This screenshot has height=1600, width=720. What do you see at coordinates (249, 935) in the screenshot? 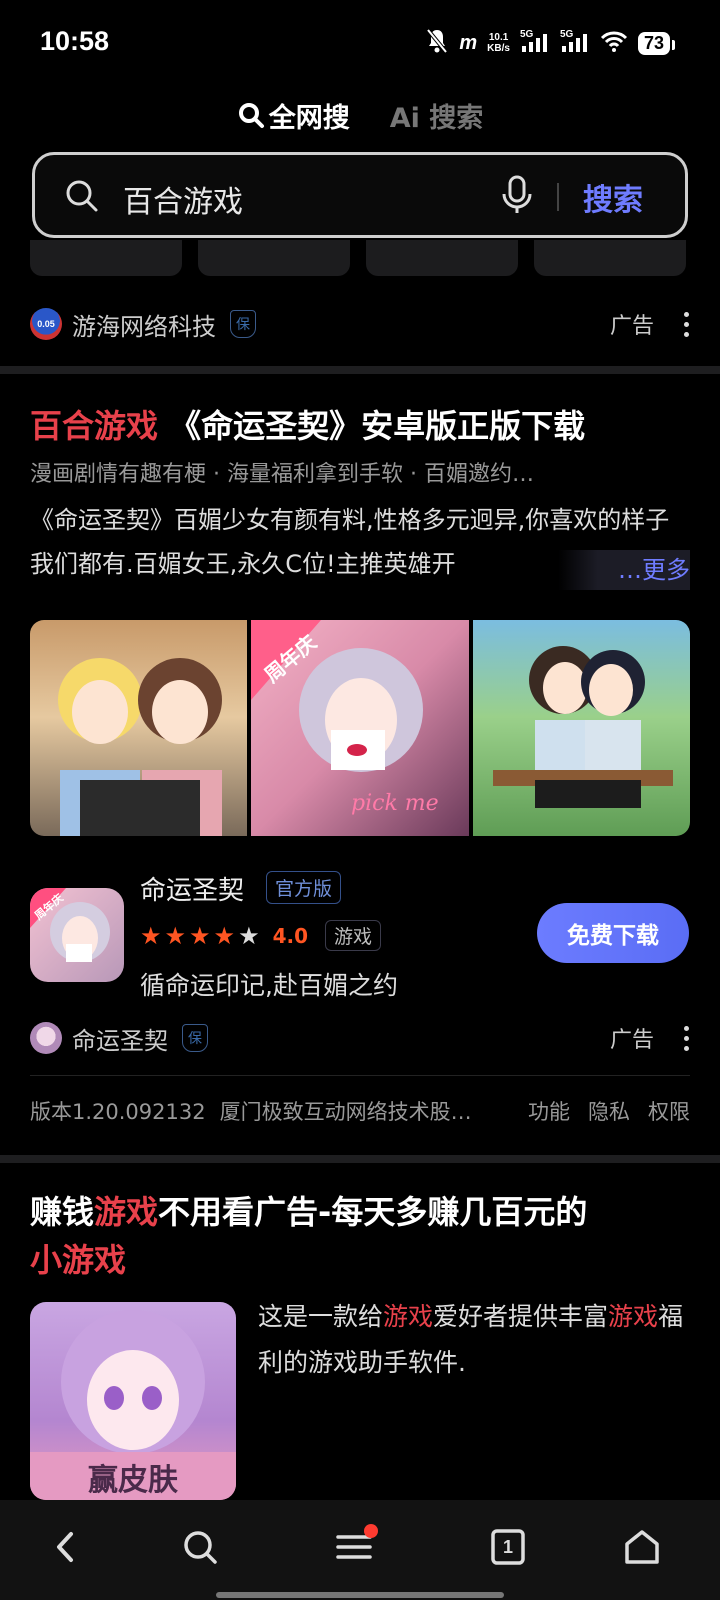
I see `star-empty-icon: ★` at bounding box center [249, 935].